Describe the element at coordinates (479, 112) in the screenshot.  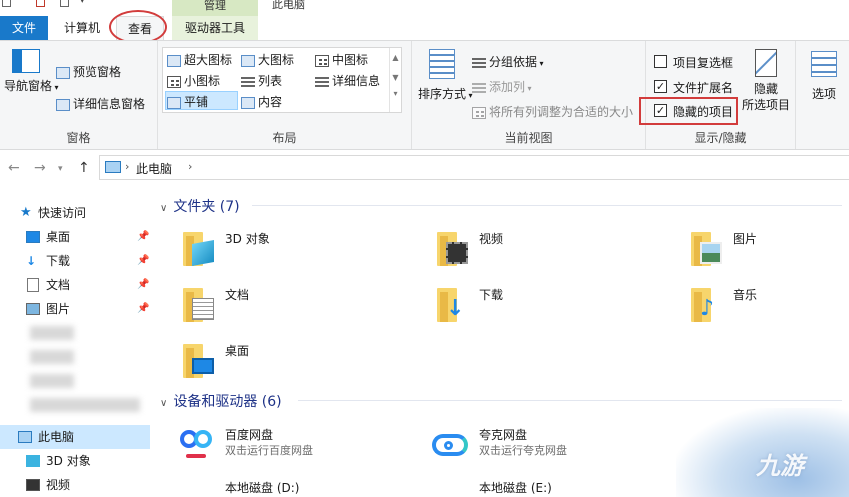
I see `size-columns-icon` at that location.